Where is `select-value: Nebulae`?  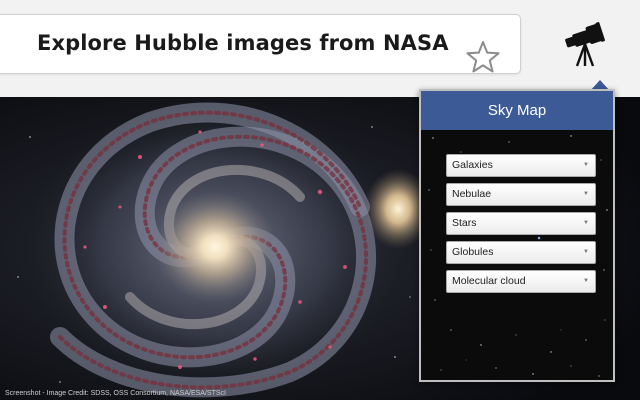
select-value: Nebulae is located at coordinates (472, 194).